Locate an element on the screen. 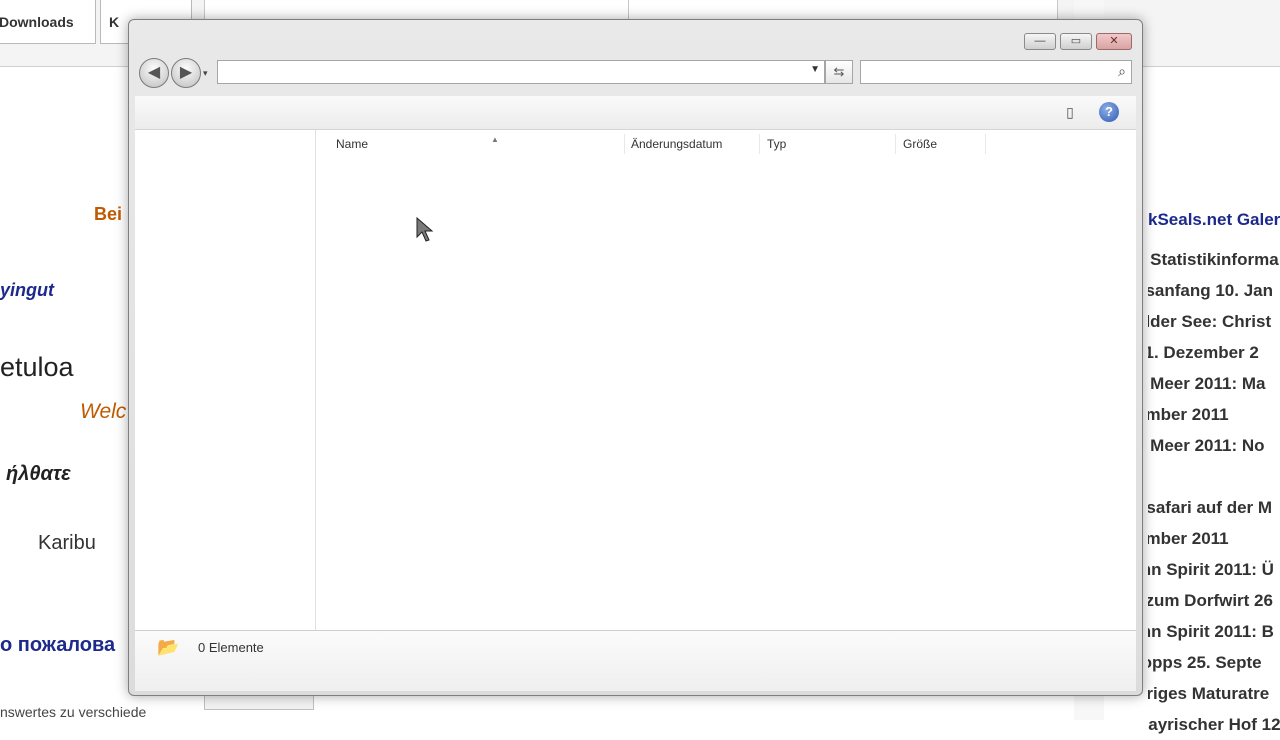 The image size is (1280, 740). close-button: ✕ is located at coordinates (1114, 41).